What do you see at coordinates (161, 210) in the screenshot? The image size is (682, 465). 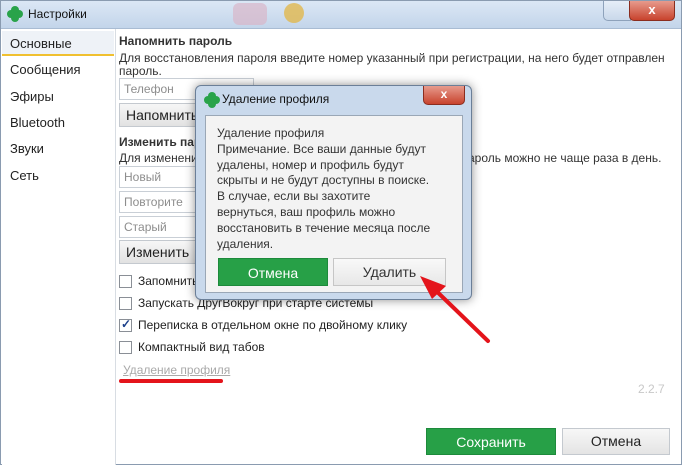 I see `repeat-password-input: Повторите пар` at bounding box center [161, 210].